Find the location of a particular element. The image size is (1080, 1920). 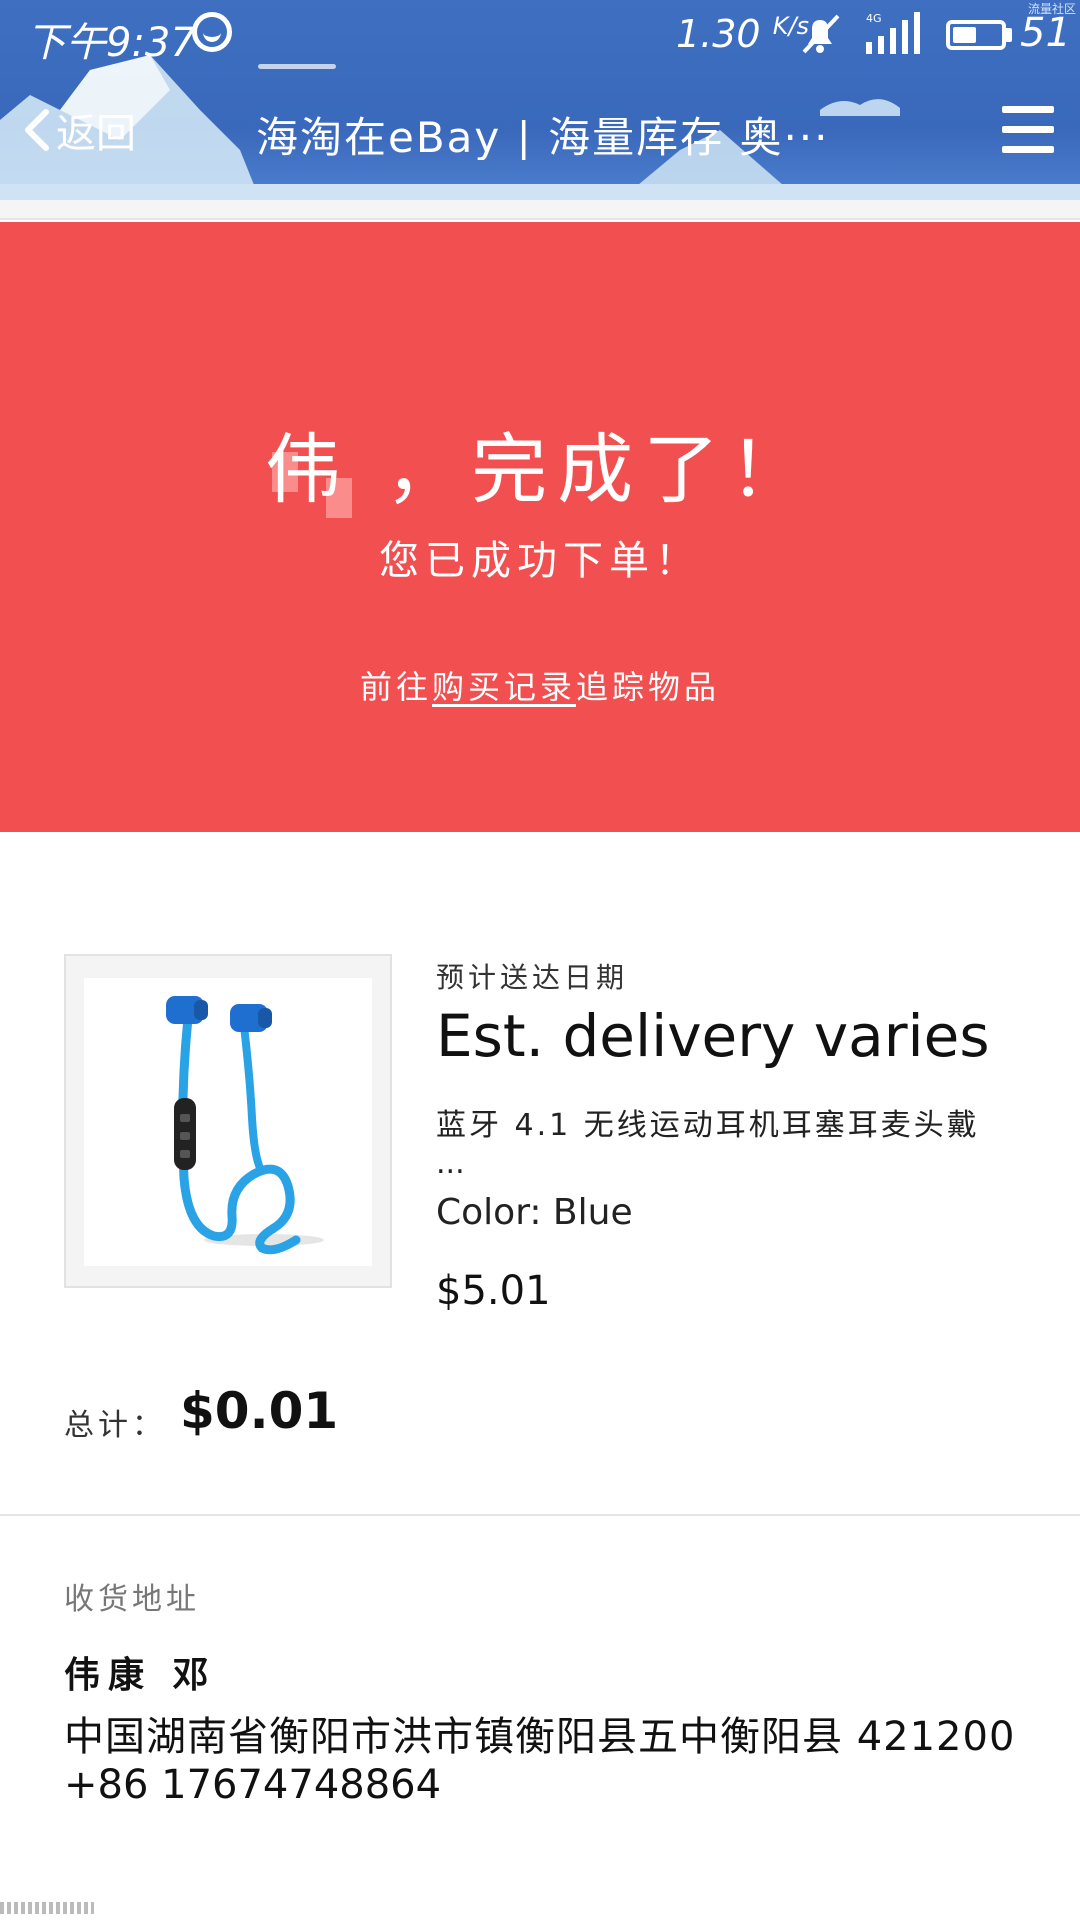

item-image is located at coordinates (228, 1121).